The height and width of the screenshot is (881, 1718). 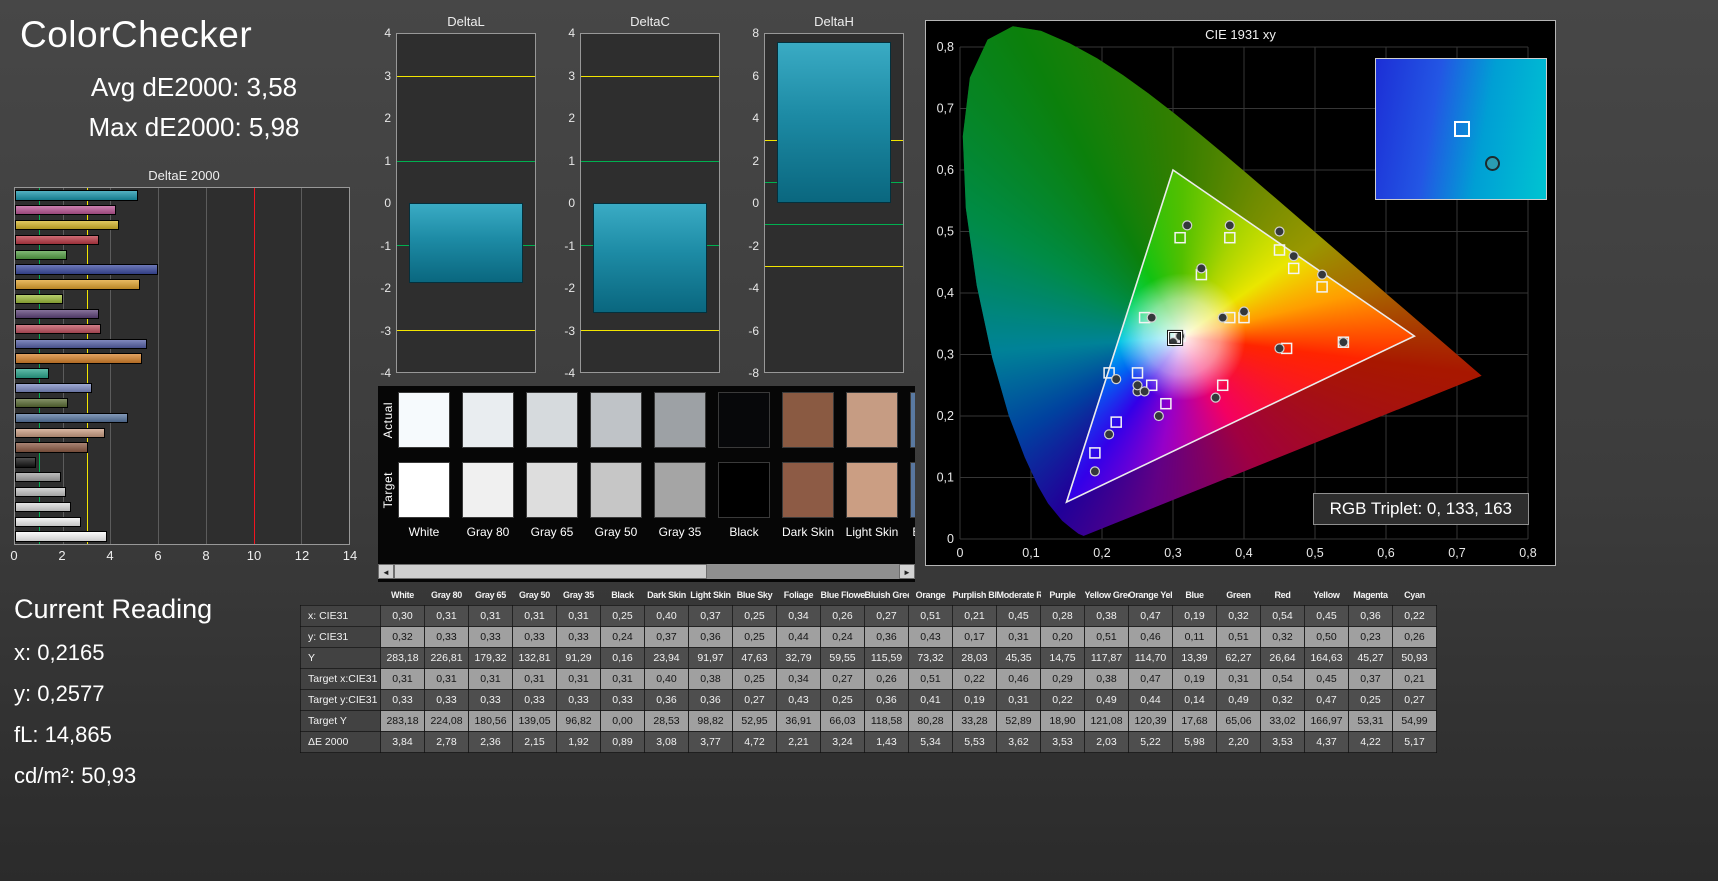 What do you see at coordinates (387, 118) in the screenshot?
I see `y-tick-label: 2` at bounding box center [387, 118].